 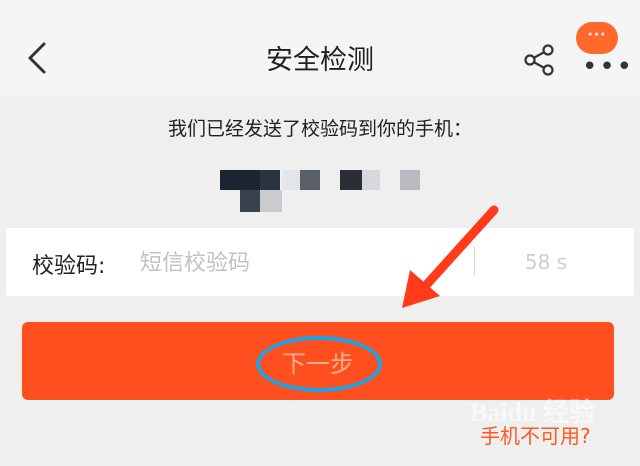 I want to click on masked-phone-number, so click(x=325, y=191).